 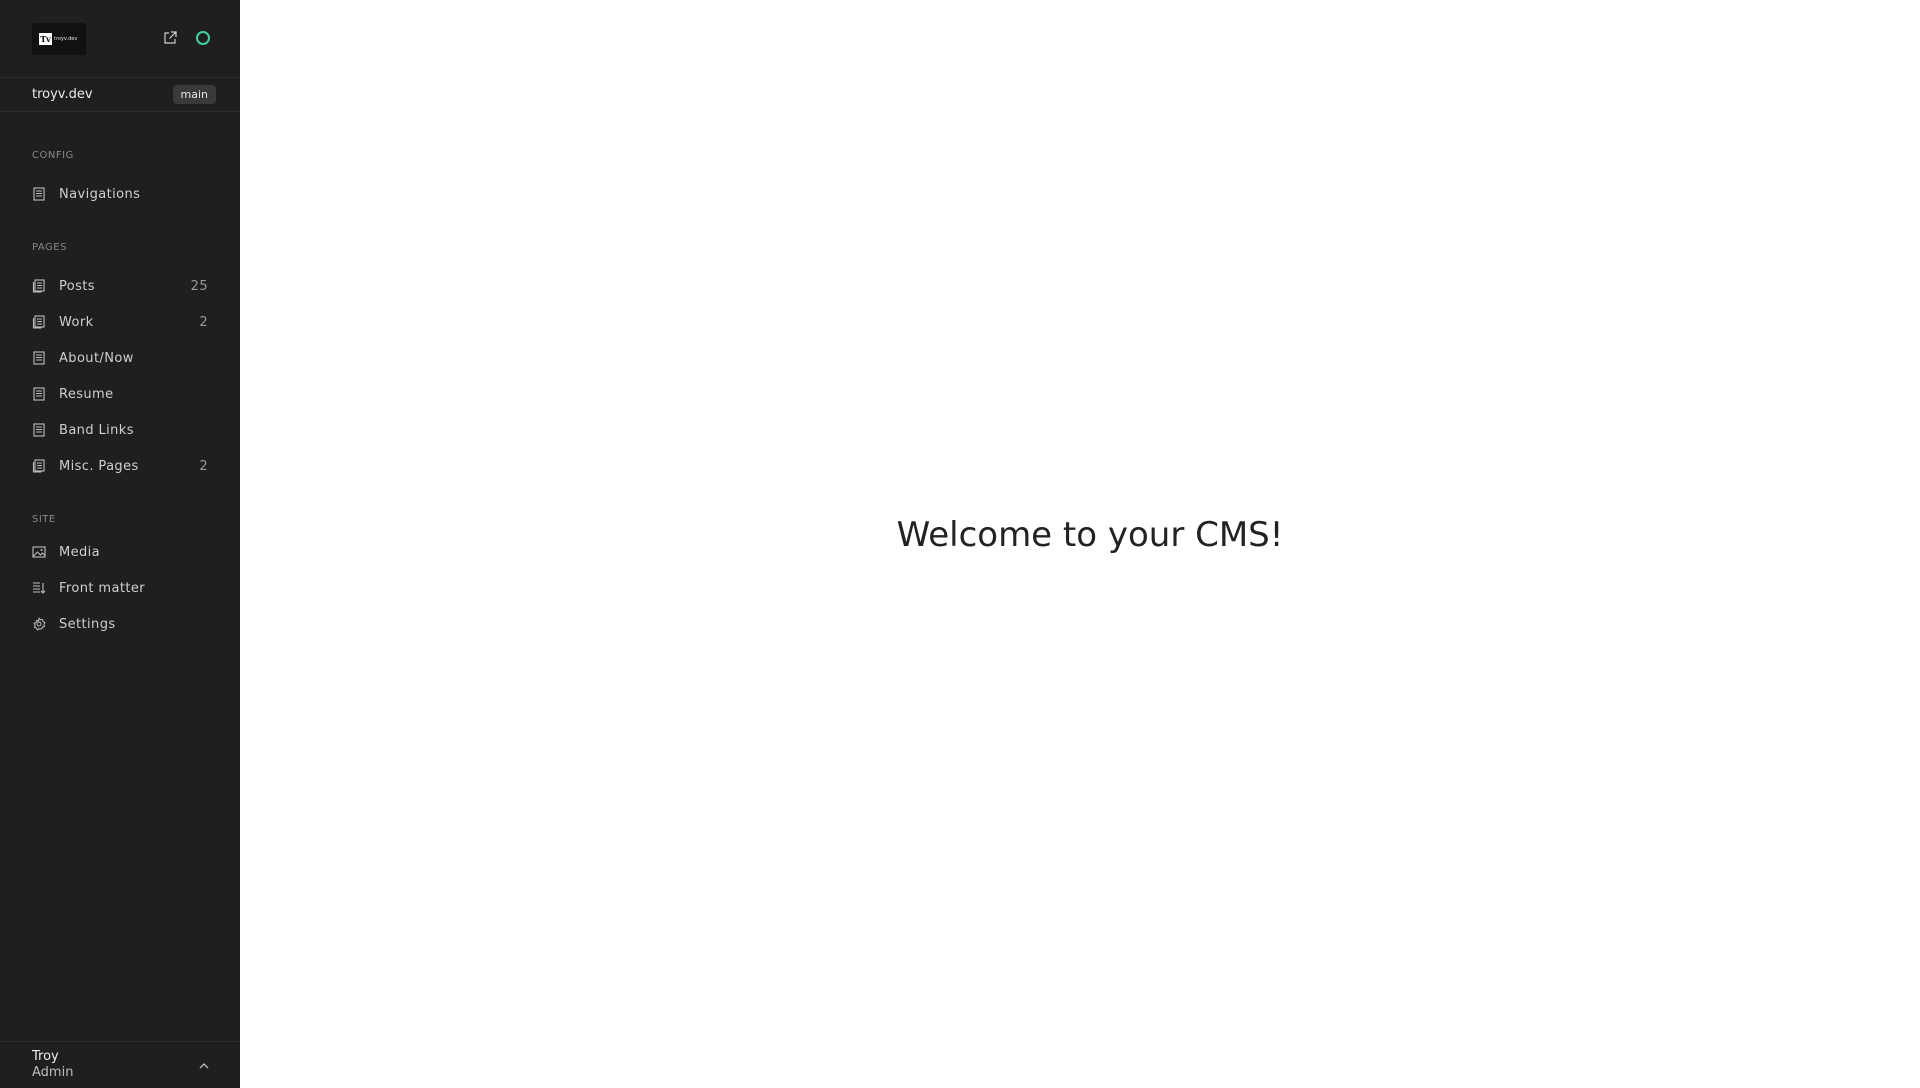 I want to click on user-name: Troy, so click(x=45, y=1056).